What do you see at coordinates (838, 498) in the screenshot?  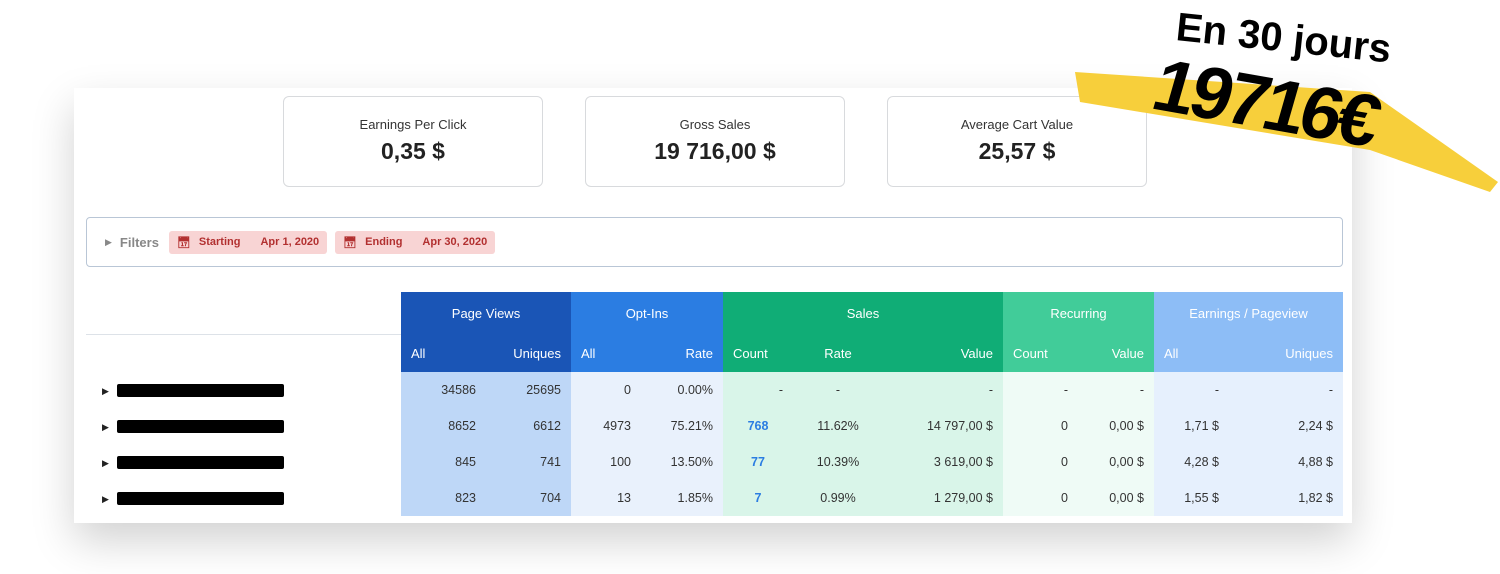 I see `table-cell: 0.99%` at bounding box center [838, 498].